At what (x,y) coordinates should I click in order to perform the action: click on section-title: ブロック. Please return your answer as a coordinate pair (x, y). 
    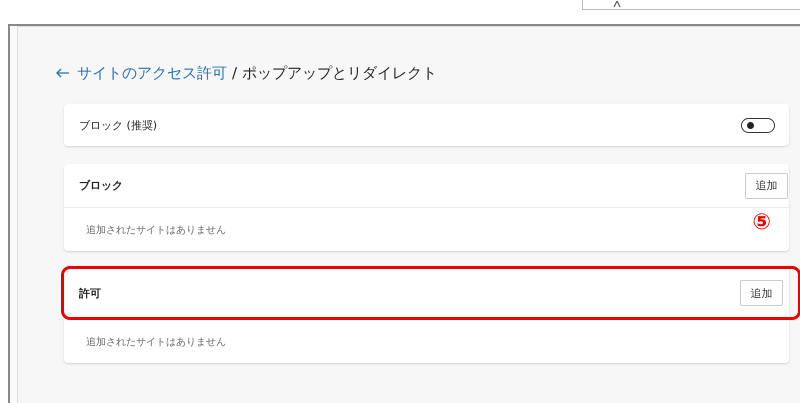
    Looking at the image, I should click on (101, 185).